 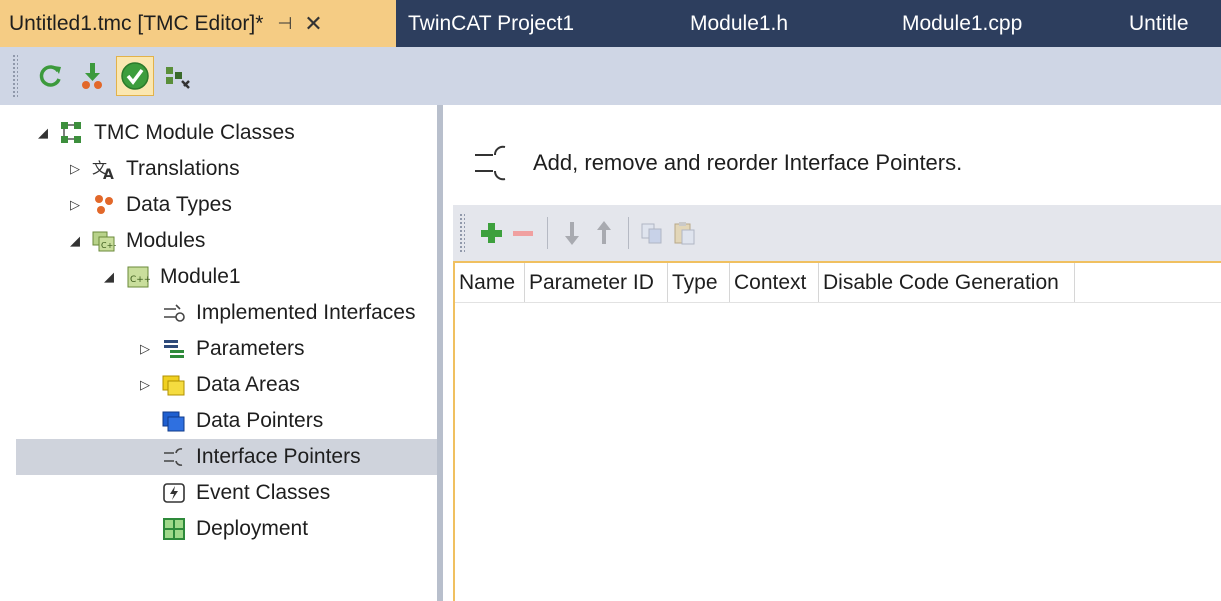 I want to click on arrow-down-icon, so click(x=572, y=233).